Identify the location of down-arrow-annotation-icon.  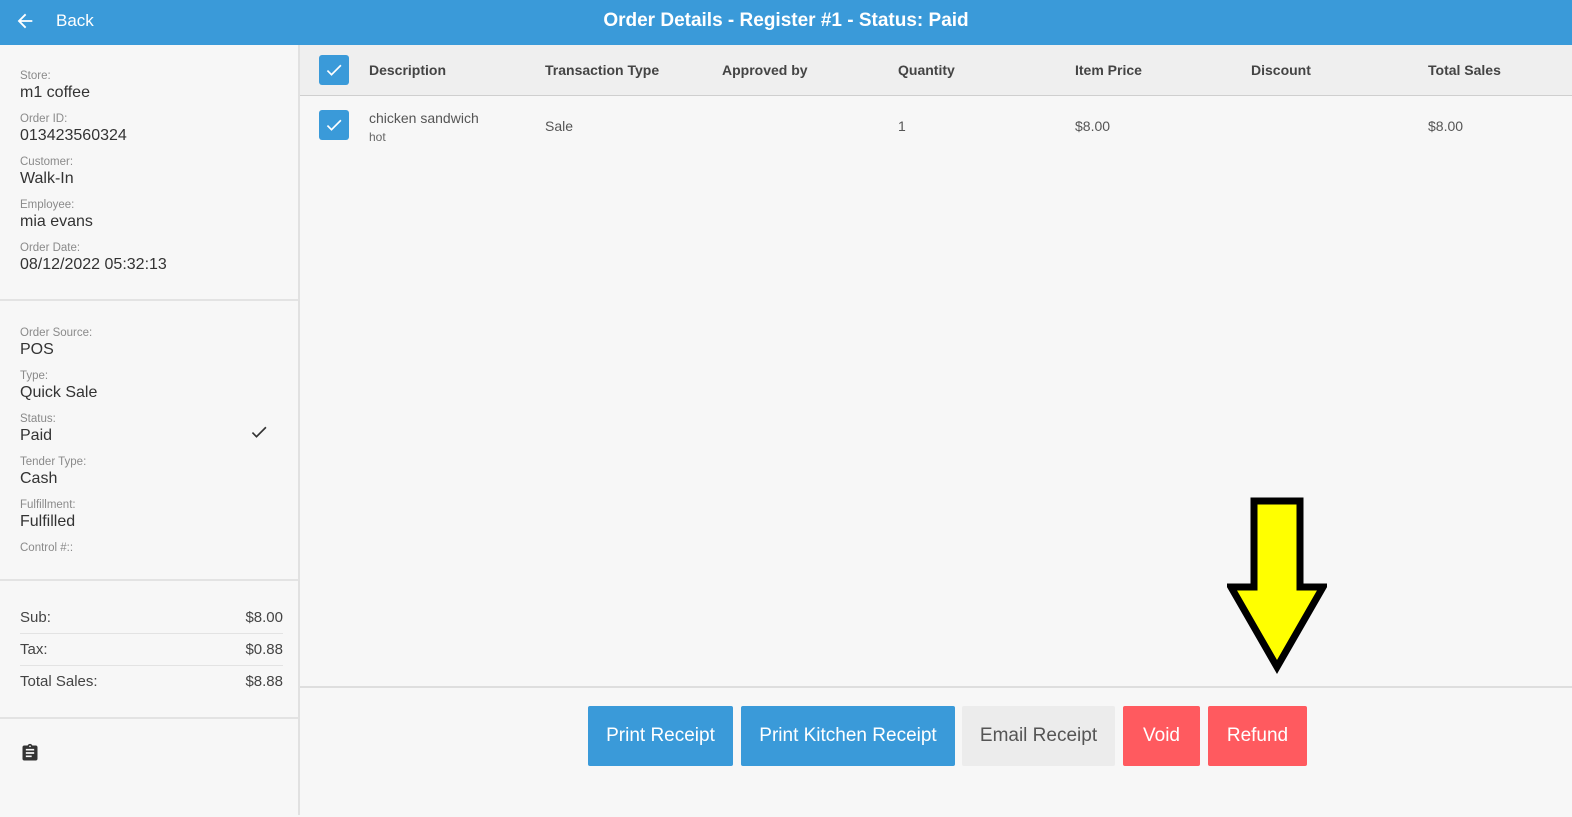
(1277, 586).